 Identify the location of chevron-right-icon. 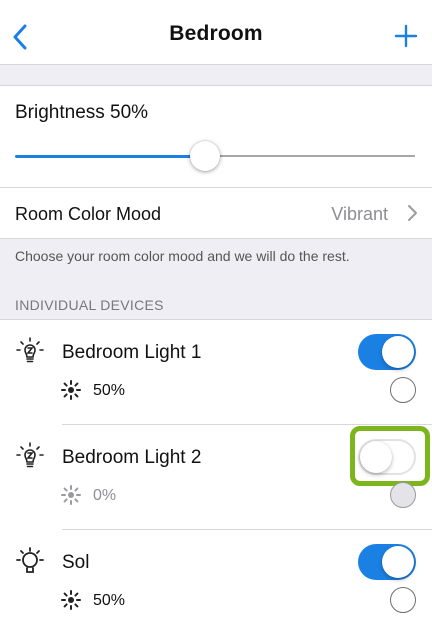
(412, 213).